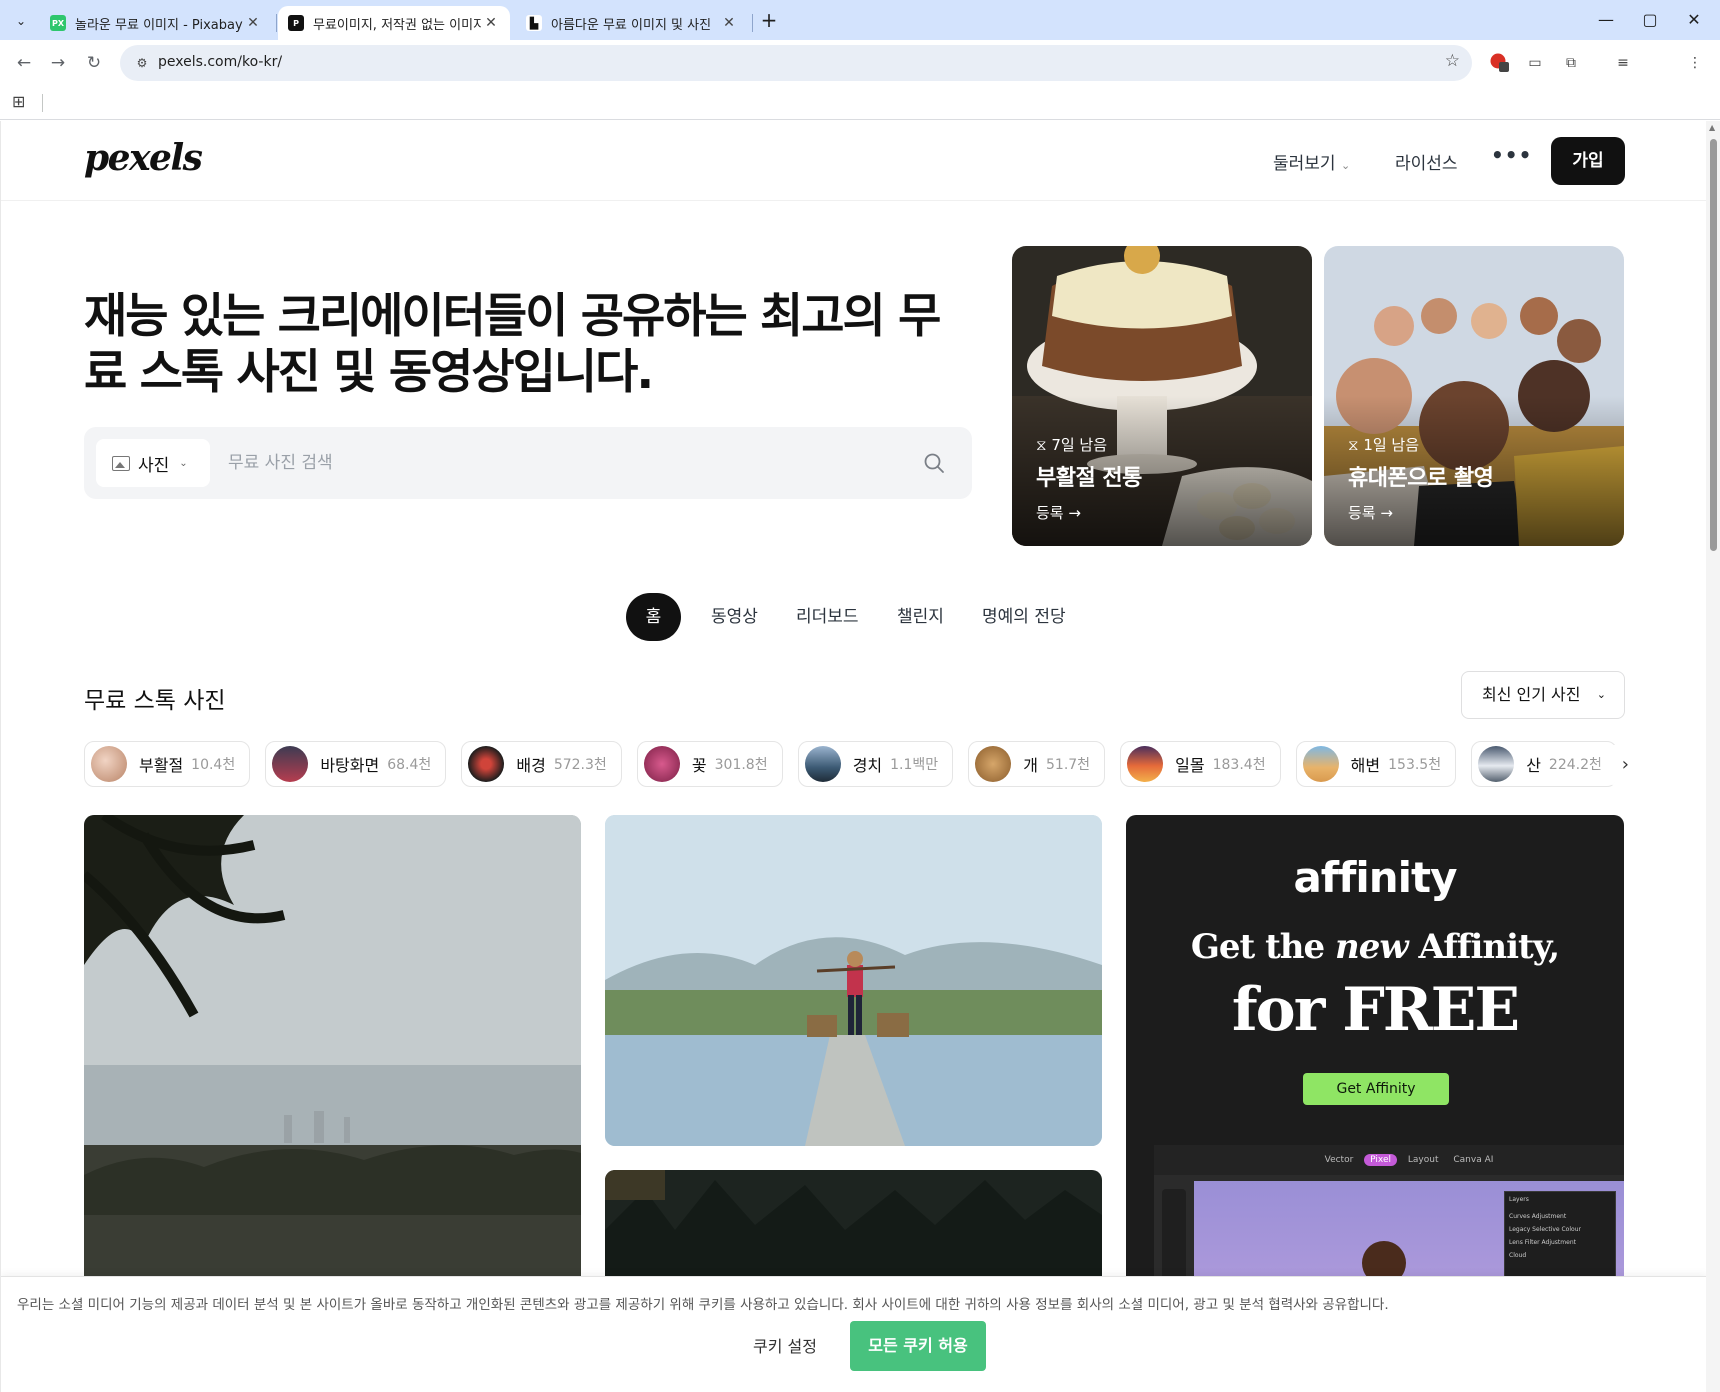  What do you see at coordinates (1542, 1242) in the screenshot?
I see `layer-item: Lens Filter Adjustment` at bounding box center [1542, 1242].